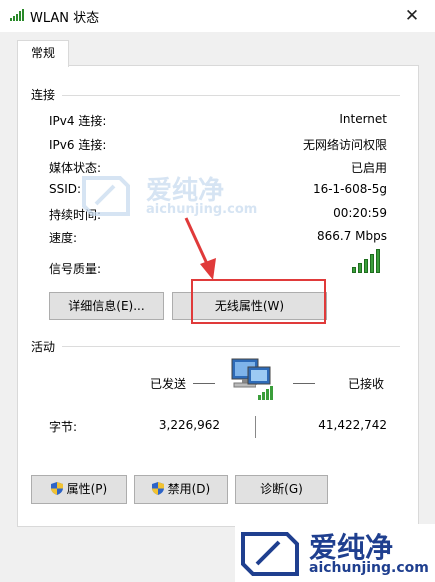 The image size is (435, 582). What do you see at coordinates (175, 195) in the screenshot?
I see `center-watermark: 爱纯净 aichunjing.com` at bounding box center [175, 195].